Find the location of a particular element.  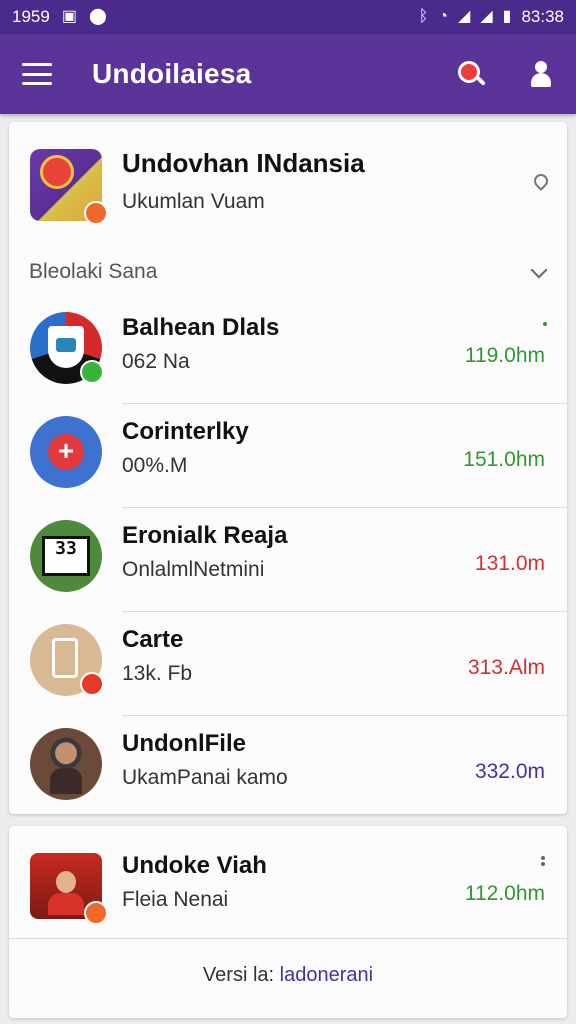

chevron-down-icon is located at coordinates (539, 270).